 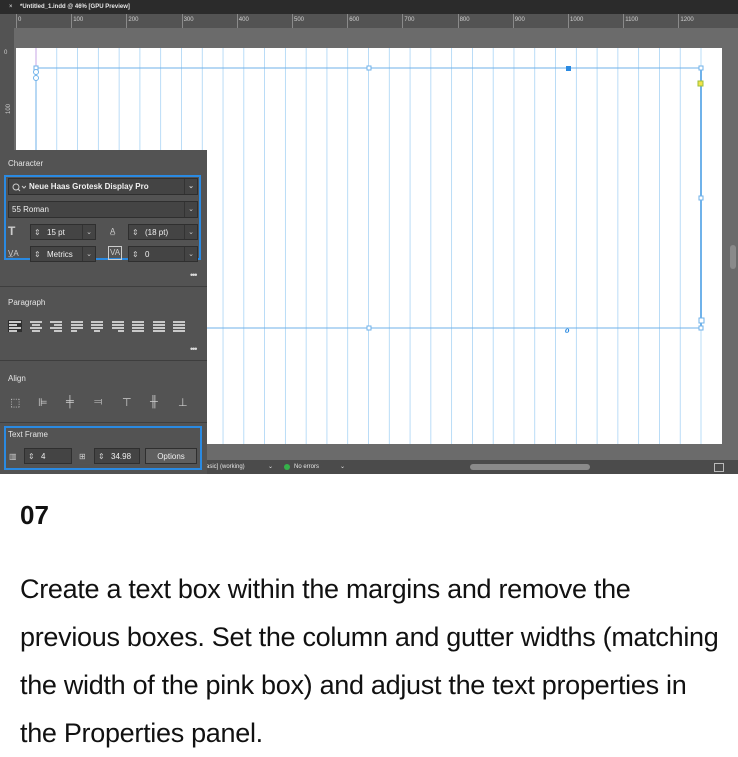 I want to click on justify-left-icon, so click(x=77, y=326).